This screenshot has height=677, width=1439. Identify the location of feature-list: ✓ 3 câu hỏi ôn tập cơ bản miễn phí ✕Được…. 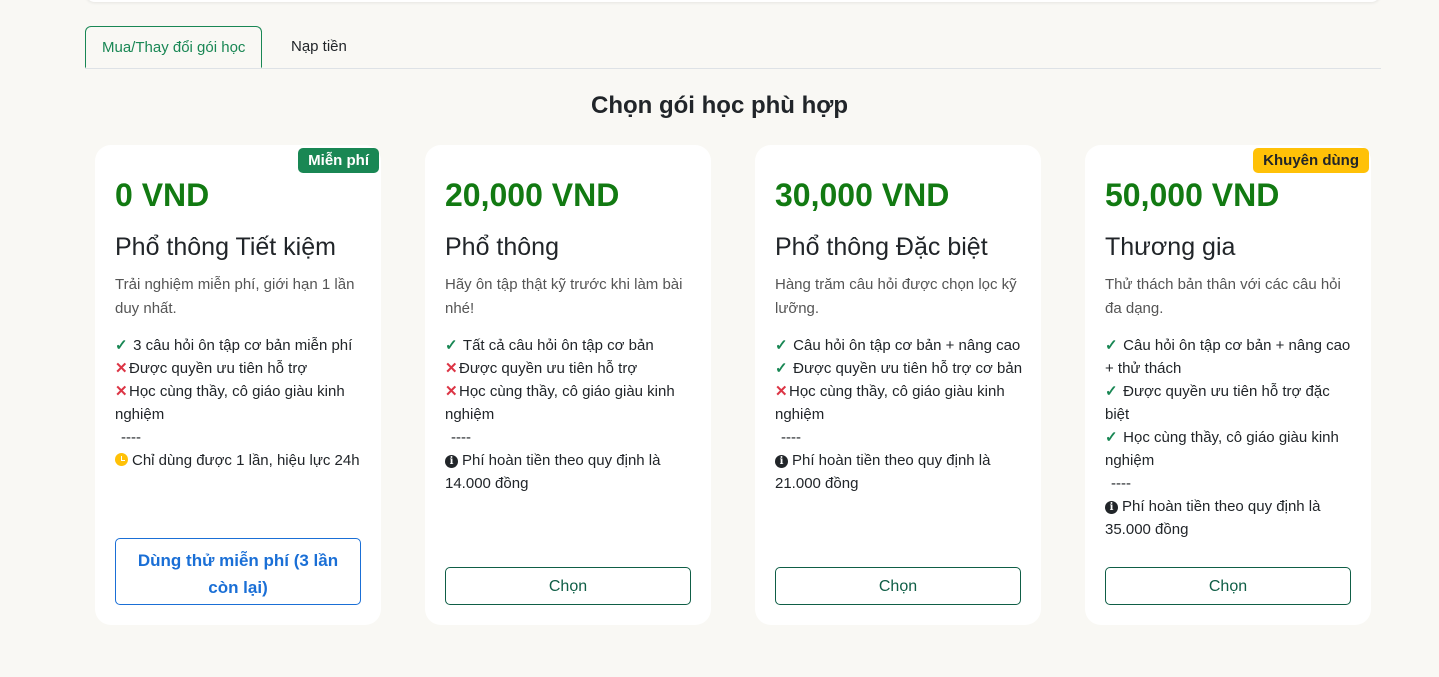
(240, 403).